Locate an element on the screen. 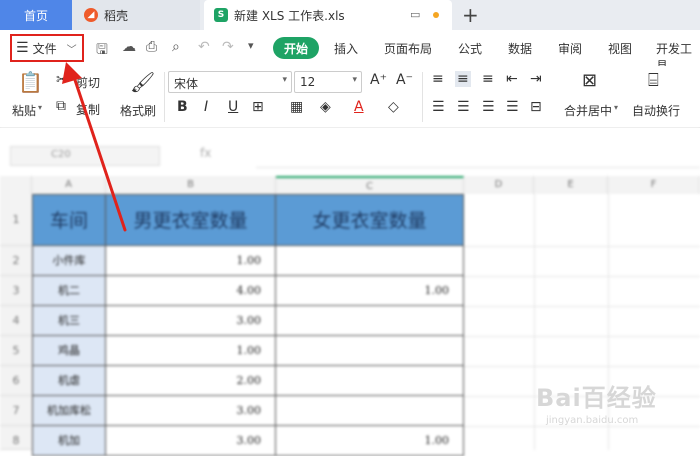  column-header: D is located at coordinates (499, 185).